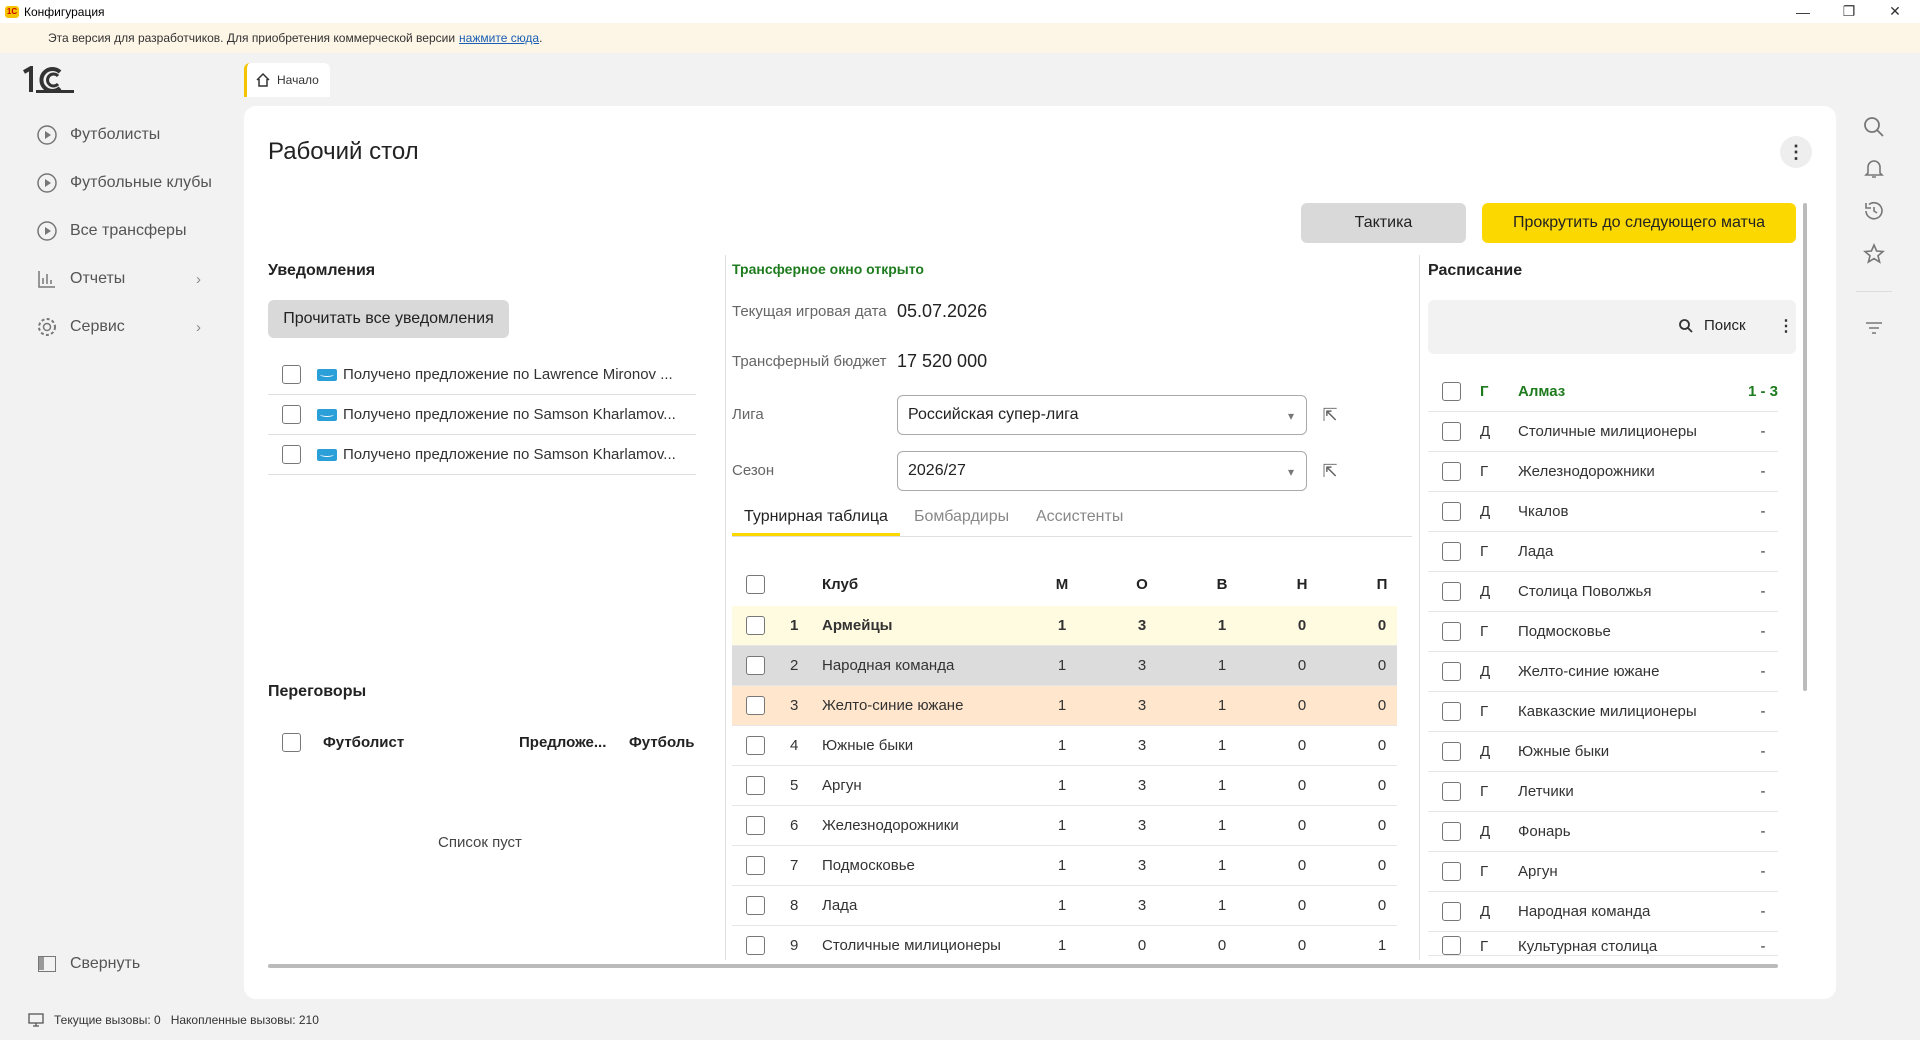 This screenshot has height=1040, width=1920. I want to click on sidebar-item-service: Сервис ›, so click(126, 327).